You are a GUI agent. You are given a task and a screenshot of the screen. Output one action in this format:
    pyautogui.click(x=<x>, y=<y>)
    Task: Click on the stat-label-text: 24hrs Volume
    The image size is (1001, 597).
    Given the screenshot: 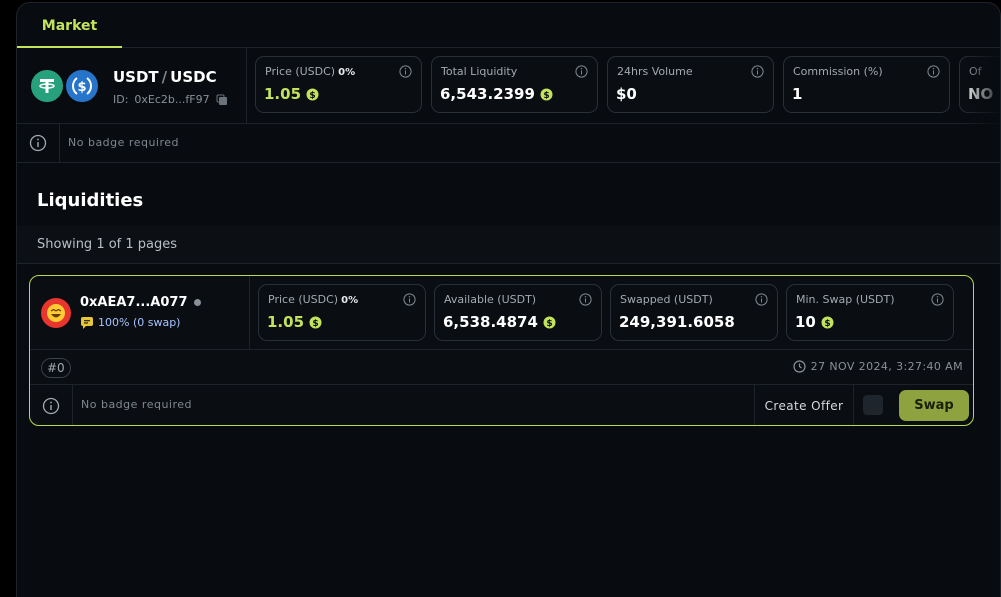 What is the action you would take?
    pyautogui.click(x=655, y=71)
    